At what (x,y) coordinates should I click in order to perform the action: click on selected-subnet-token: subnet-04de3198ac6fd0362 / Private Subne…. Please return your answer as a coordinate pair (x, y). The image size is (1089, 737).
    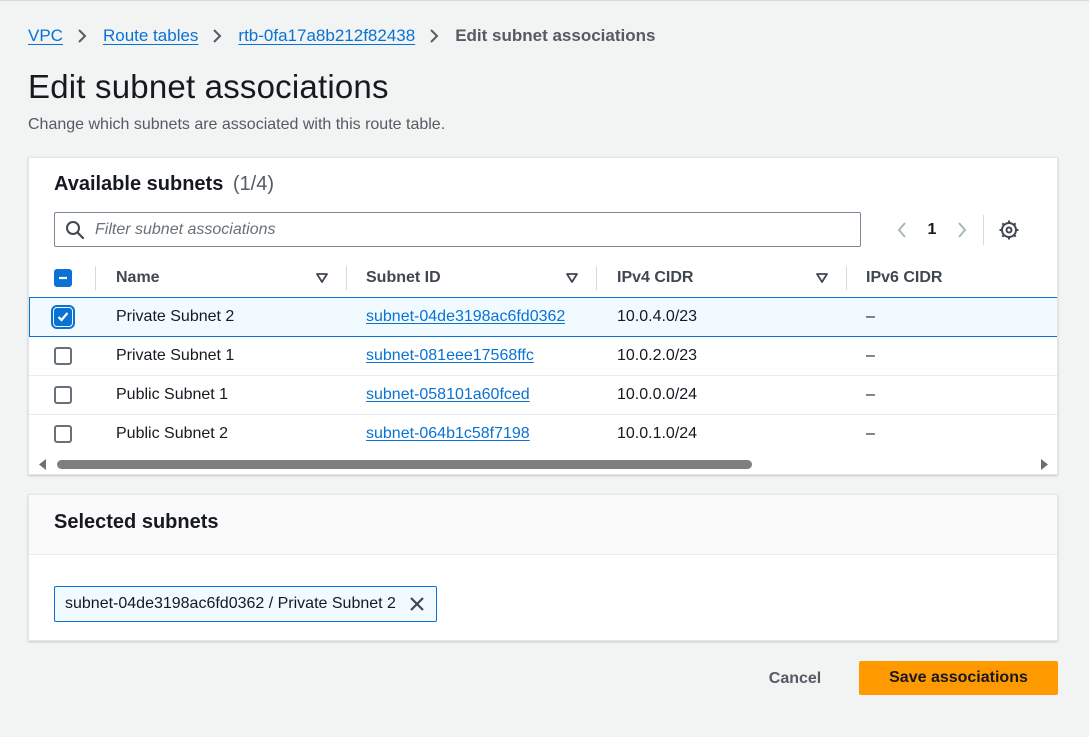
    Looking at the image, I should click on (245, 604).